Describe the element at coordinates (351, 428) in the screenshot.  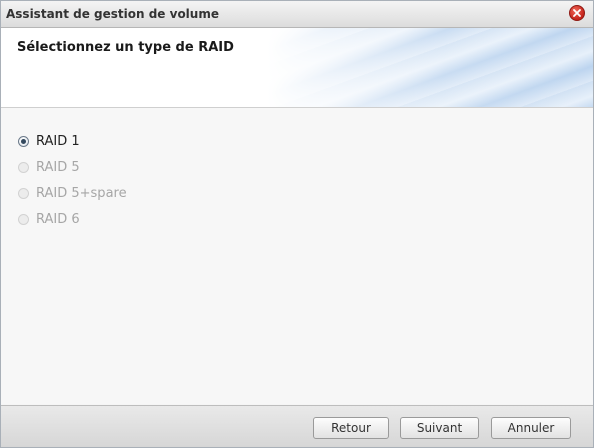
I see `back-button: Retour` at that location.